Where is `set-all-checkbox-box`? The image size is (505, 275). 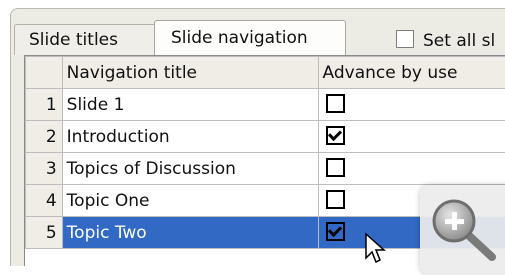
set-all-checkbox-box is located at coordinates (405, 39).